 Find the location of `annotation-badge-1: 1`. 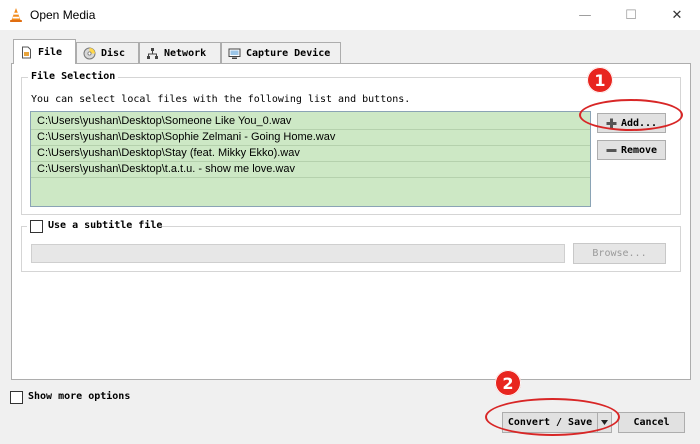

annotation-badge-1: 1 is located at coordinates (600, 80).